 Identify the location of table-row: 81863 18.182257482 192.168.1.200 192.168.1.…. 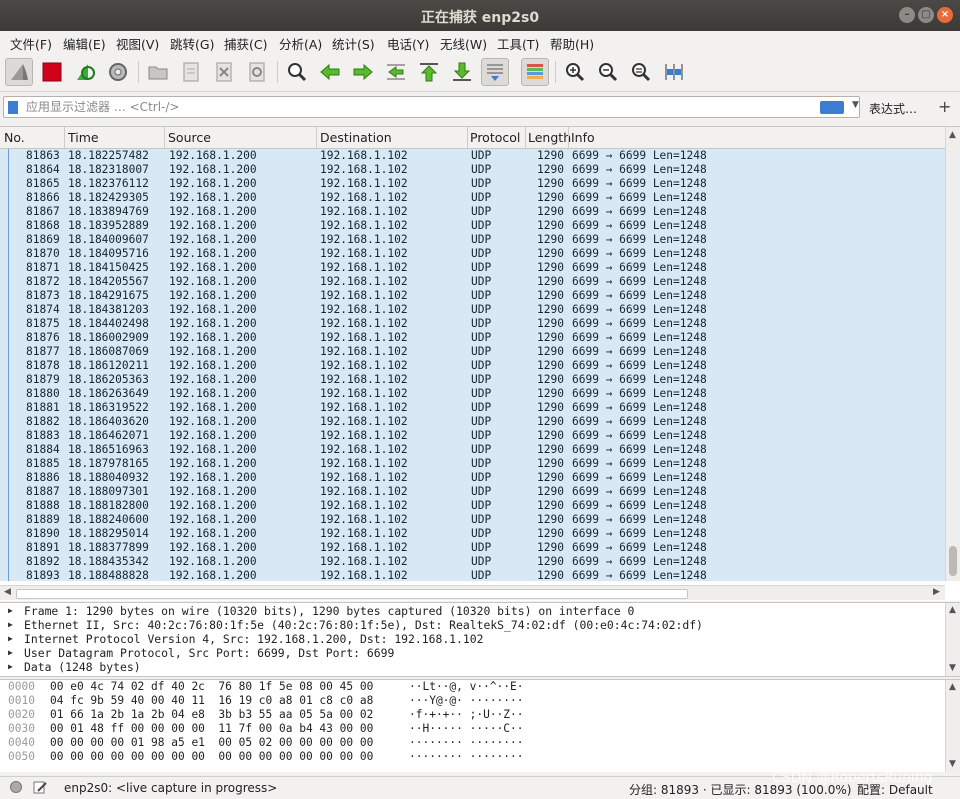
(472, 156).